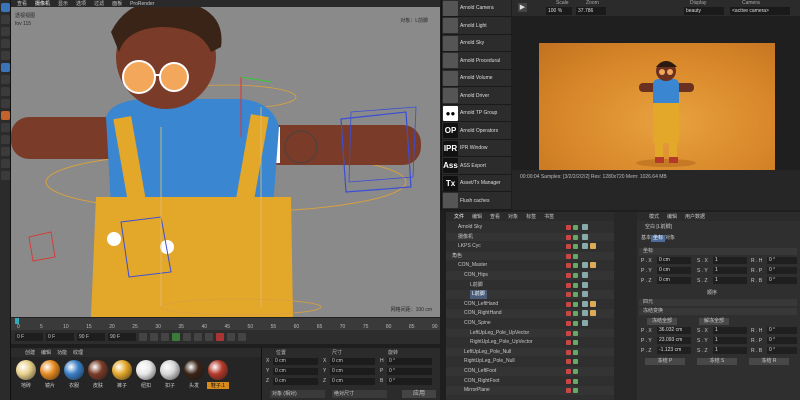  I want to click on om-menu-object: 对象, so click(513, 216).